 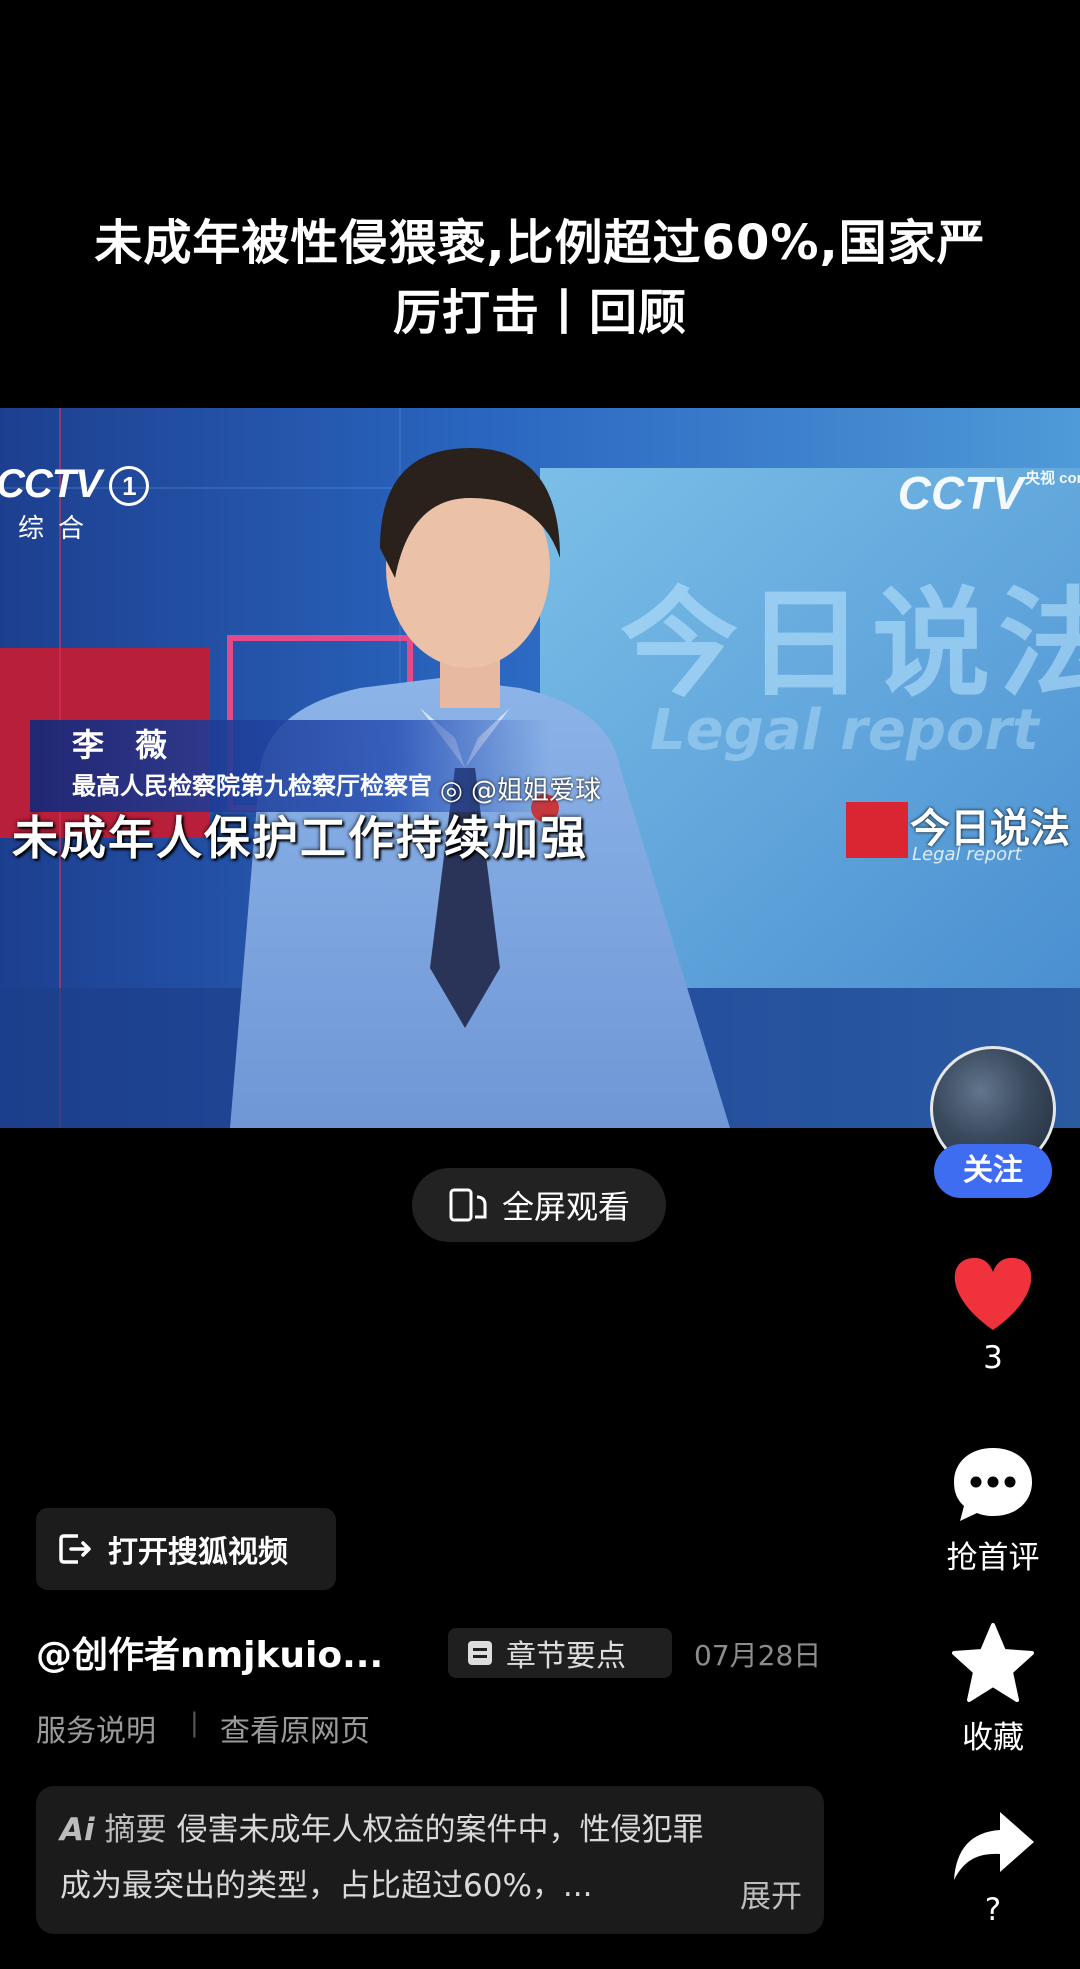 I want to click on comment-bubble-icon, so click(x=993, y=1484).